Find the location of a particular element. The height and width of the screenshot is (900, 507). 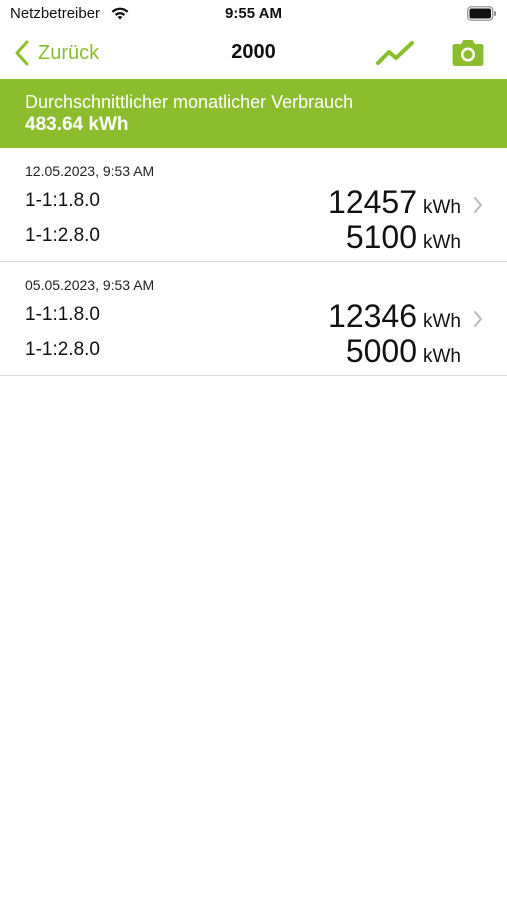

battery-icon is located at coordinates (481, 13).